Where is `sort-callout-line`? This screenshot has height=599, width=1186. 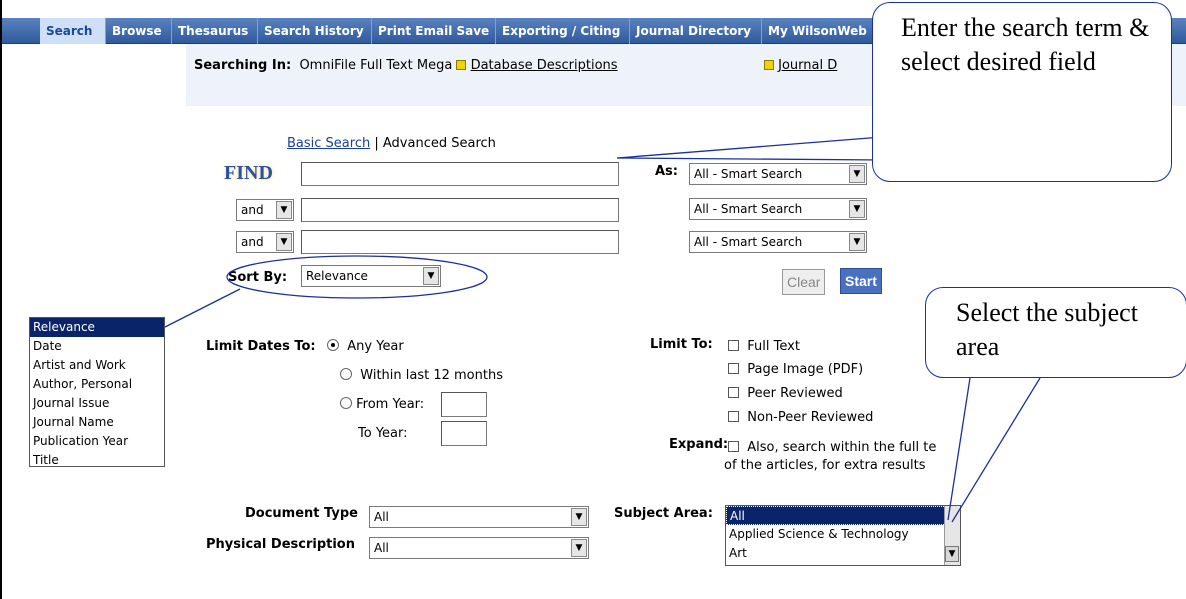
sort-callout-line is located at coordinates (202, 308).